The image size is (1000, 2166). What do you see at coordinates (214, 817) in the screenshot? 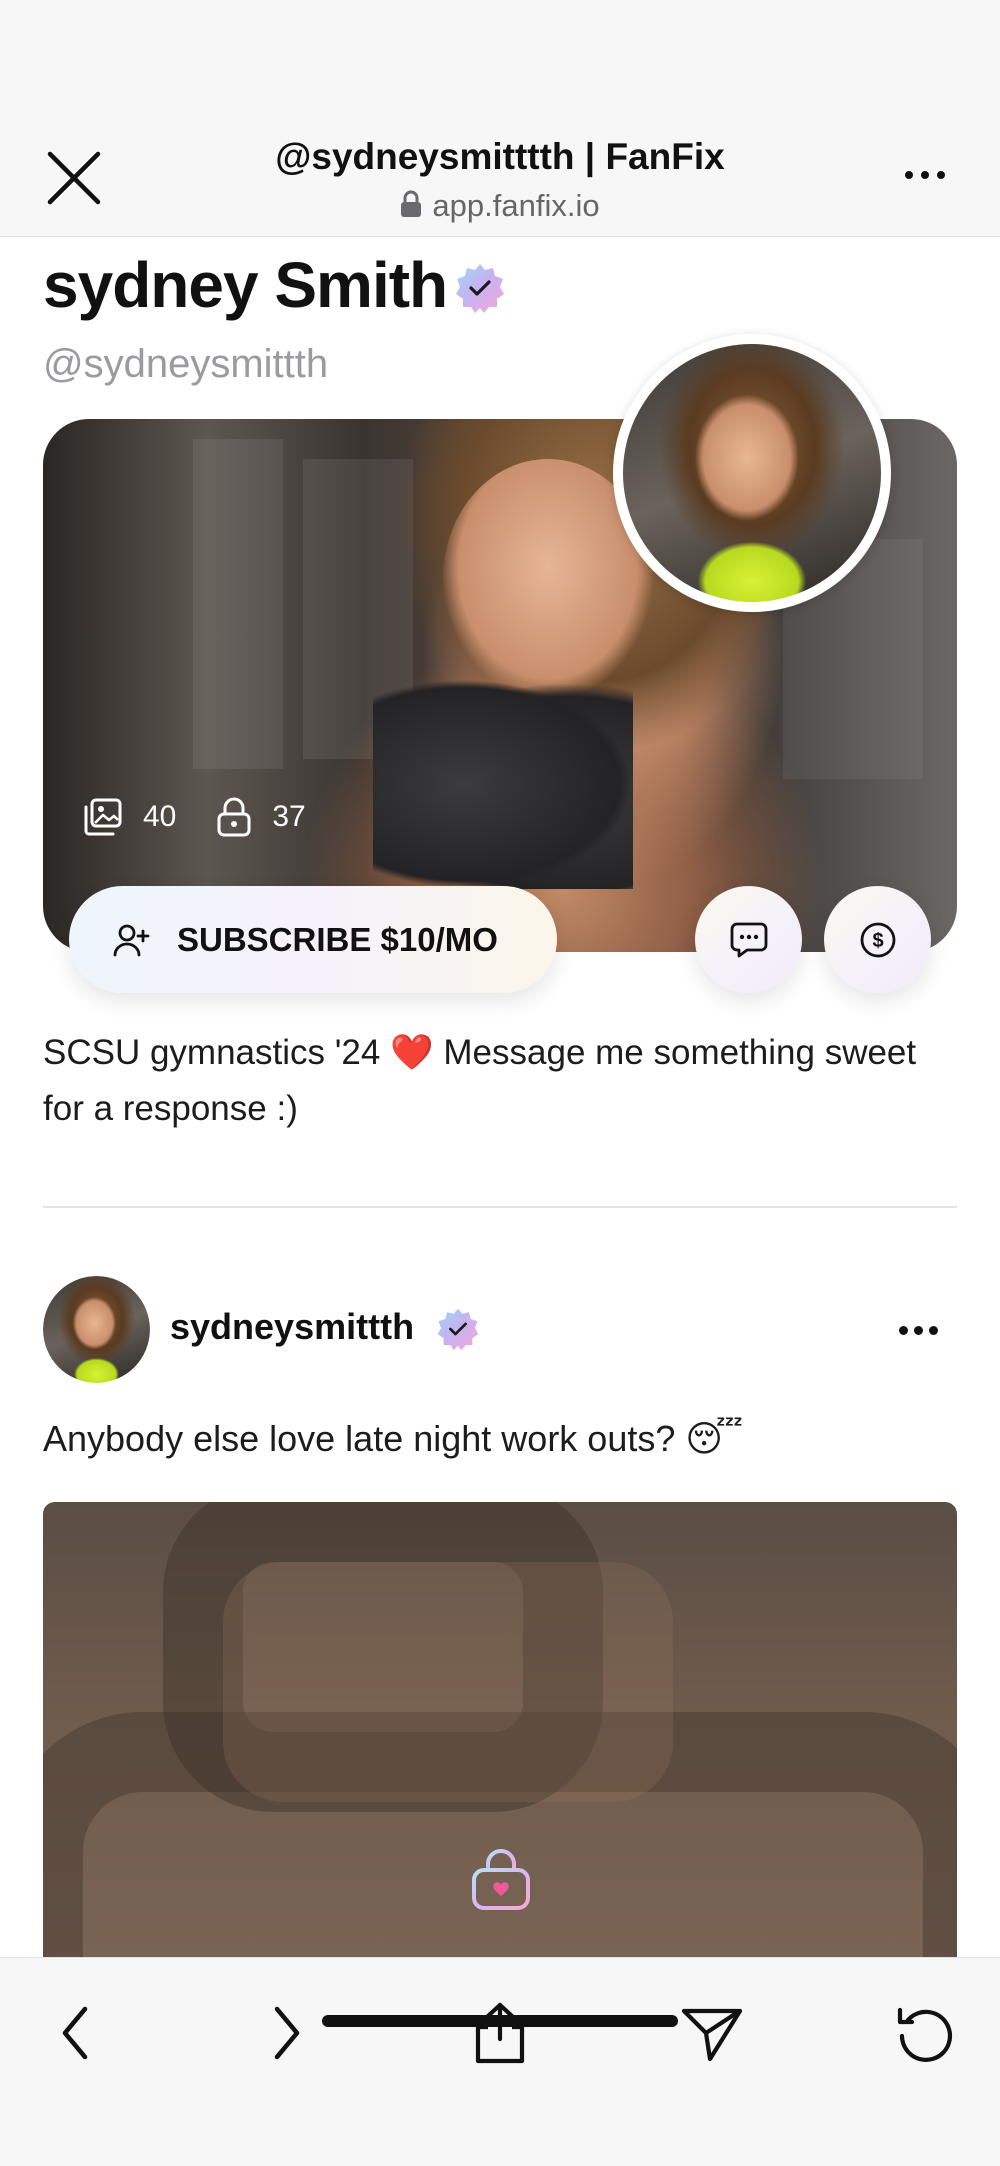
I see `cover-stats: 40 37` at bounding box center [214, 817].